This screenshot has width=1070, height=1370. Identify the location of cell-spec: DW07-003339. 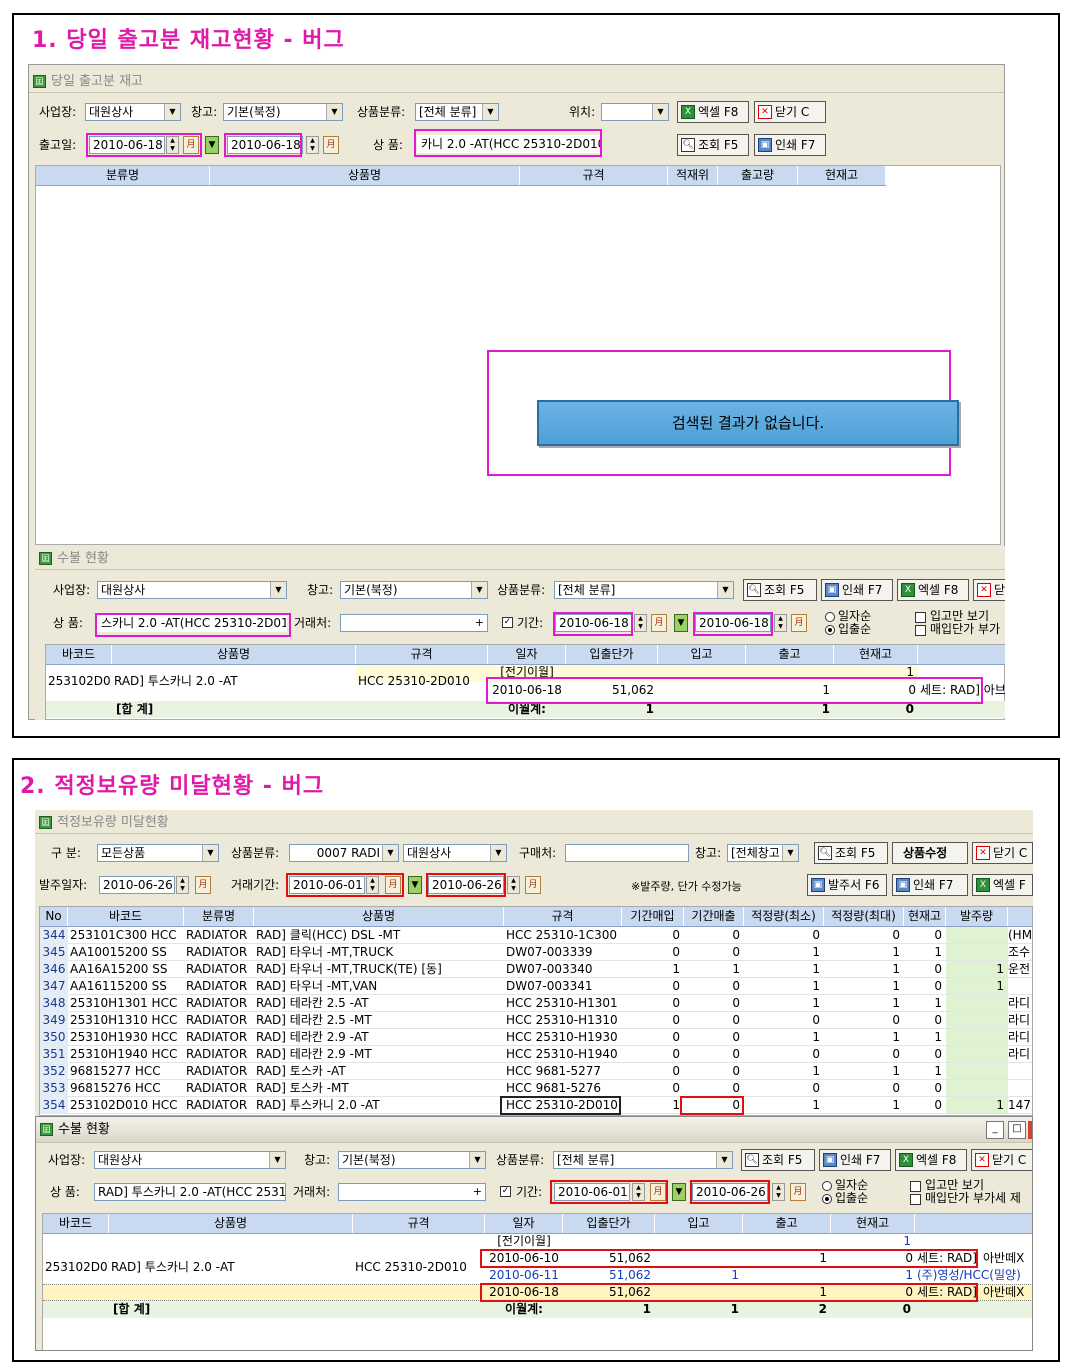
(564, 952).